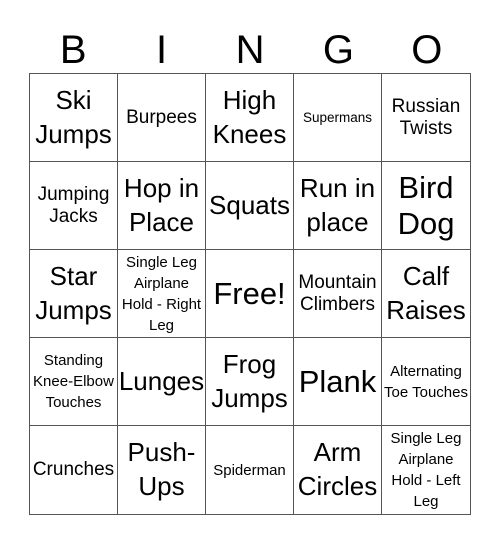  I want to click on bingo-cell: Ski Jumps, so click(74, 118).